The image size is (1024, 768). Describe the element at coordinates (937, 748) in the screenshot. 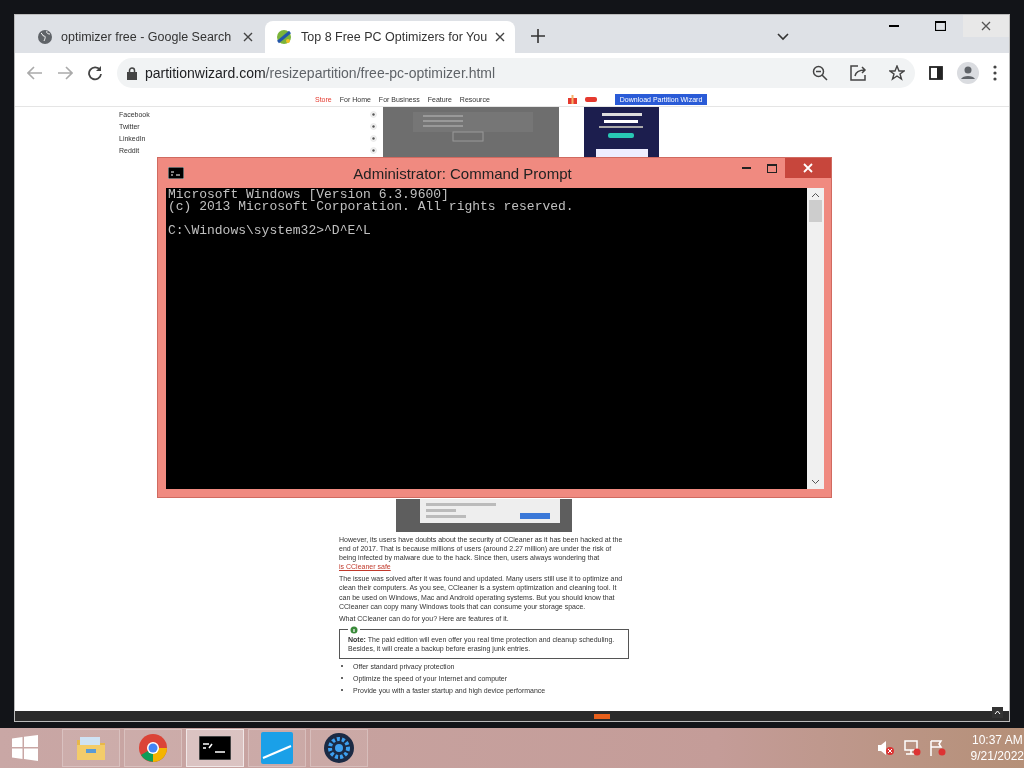

I see `flag-icon` at that location.